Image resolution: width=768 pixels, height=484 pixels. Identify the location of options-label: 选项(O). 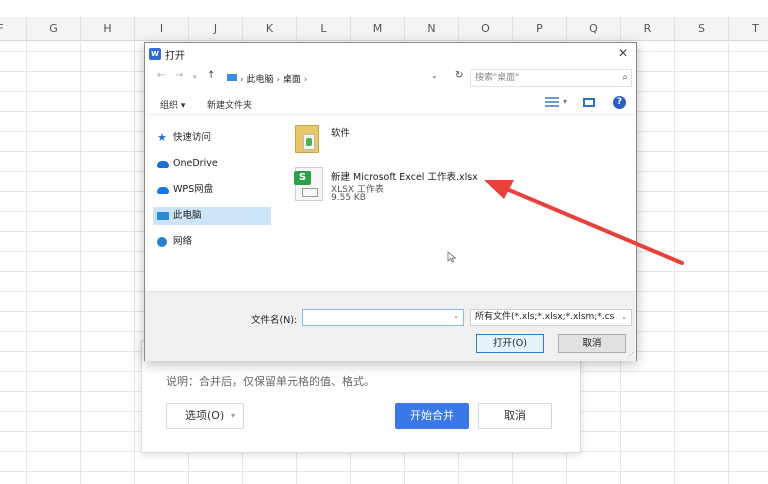
(205, 415).